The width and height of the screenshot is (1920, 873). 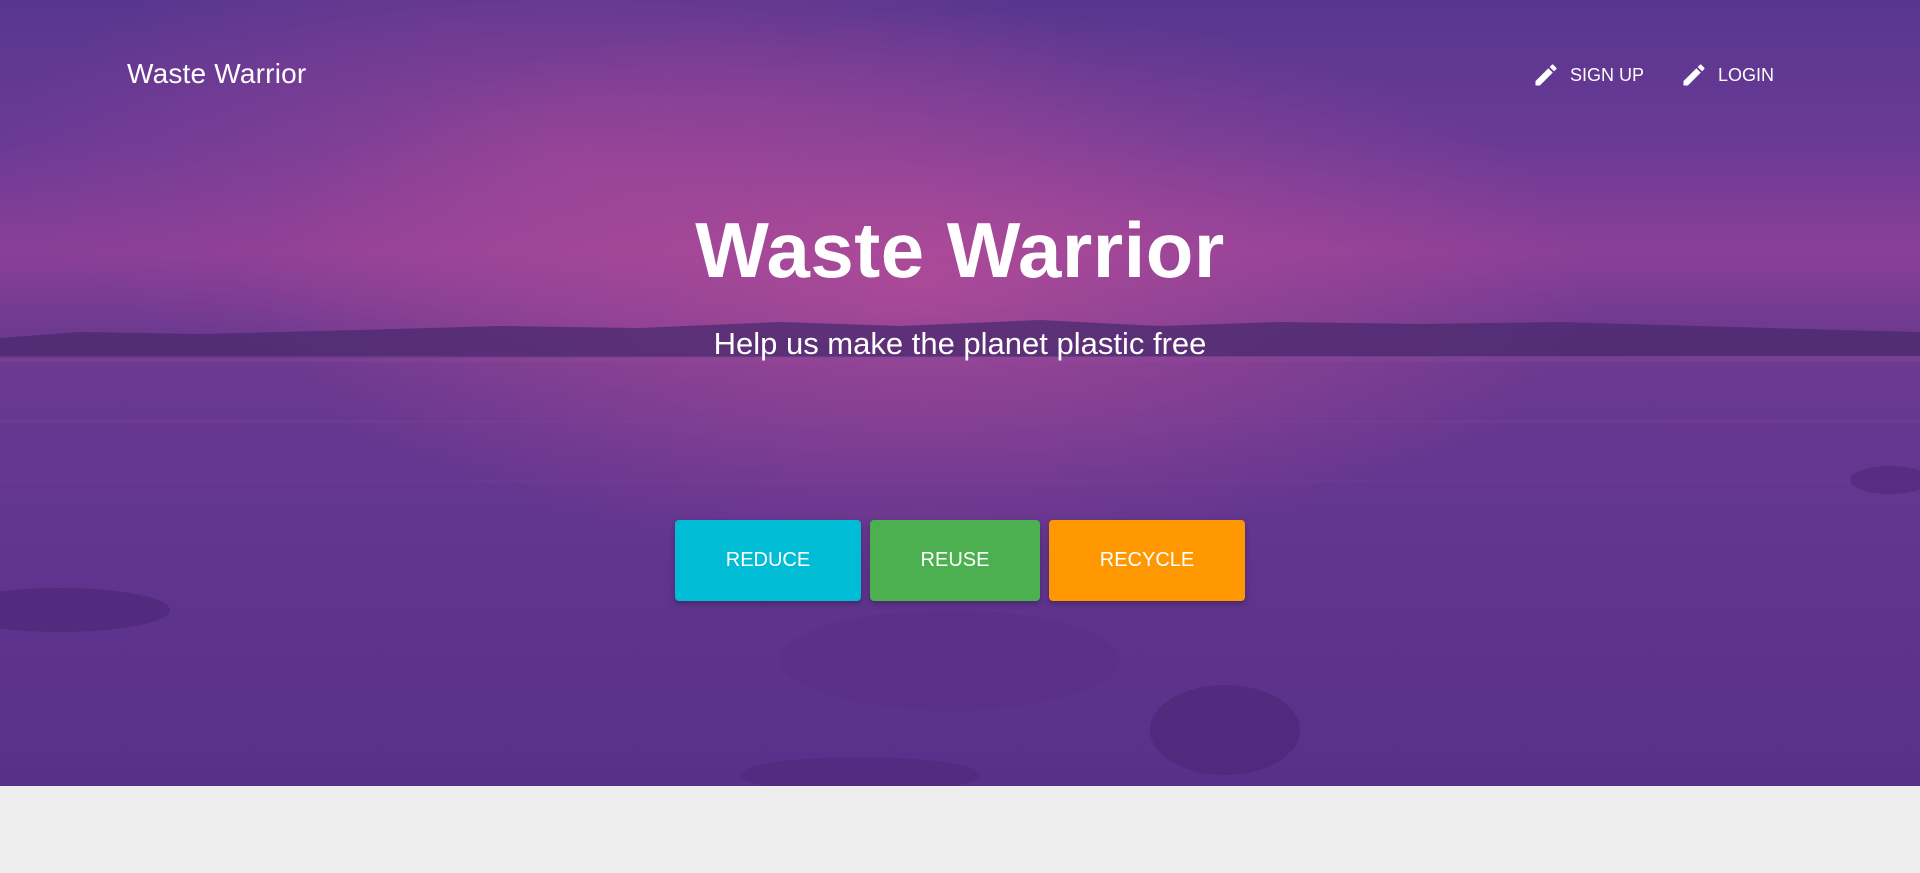 What do you see at coordinates (960, 343) in the screenshot?
I see `hero-subtitle: Help us make the planet plastic free` at bounding box center [960, 343].